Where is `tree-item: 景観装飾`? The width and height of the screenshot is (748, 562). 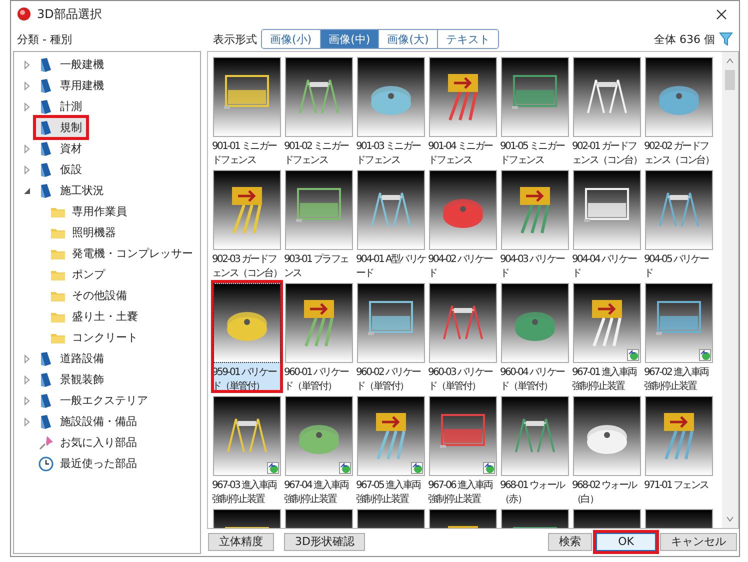 tree-item: 景観装飾 is located at coordinates (72, 379).